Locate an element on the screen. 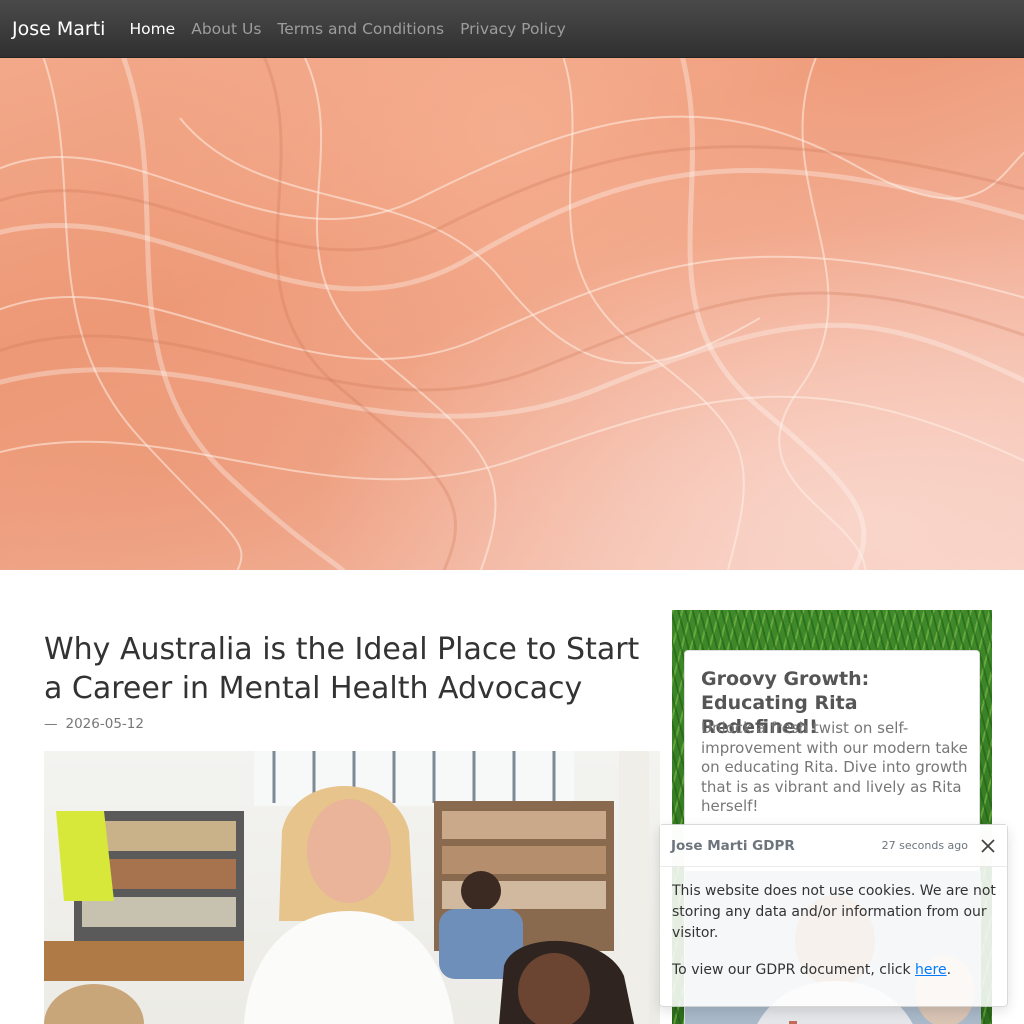 The width and height of the screenshot is (1024, 1024). toast-gdpr-line: To view our GDPR document, click here. is located at coordinates (835, 970).